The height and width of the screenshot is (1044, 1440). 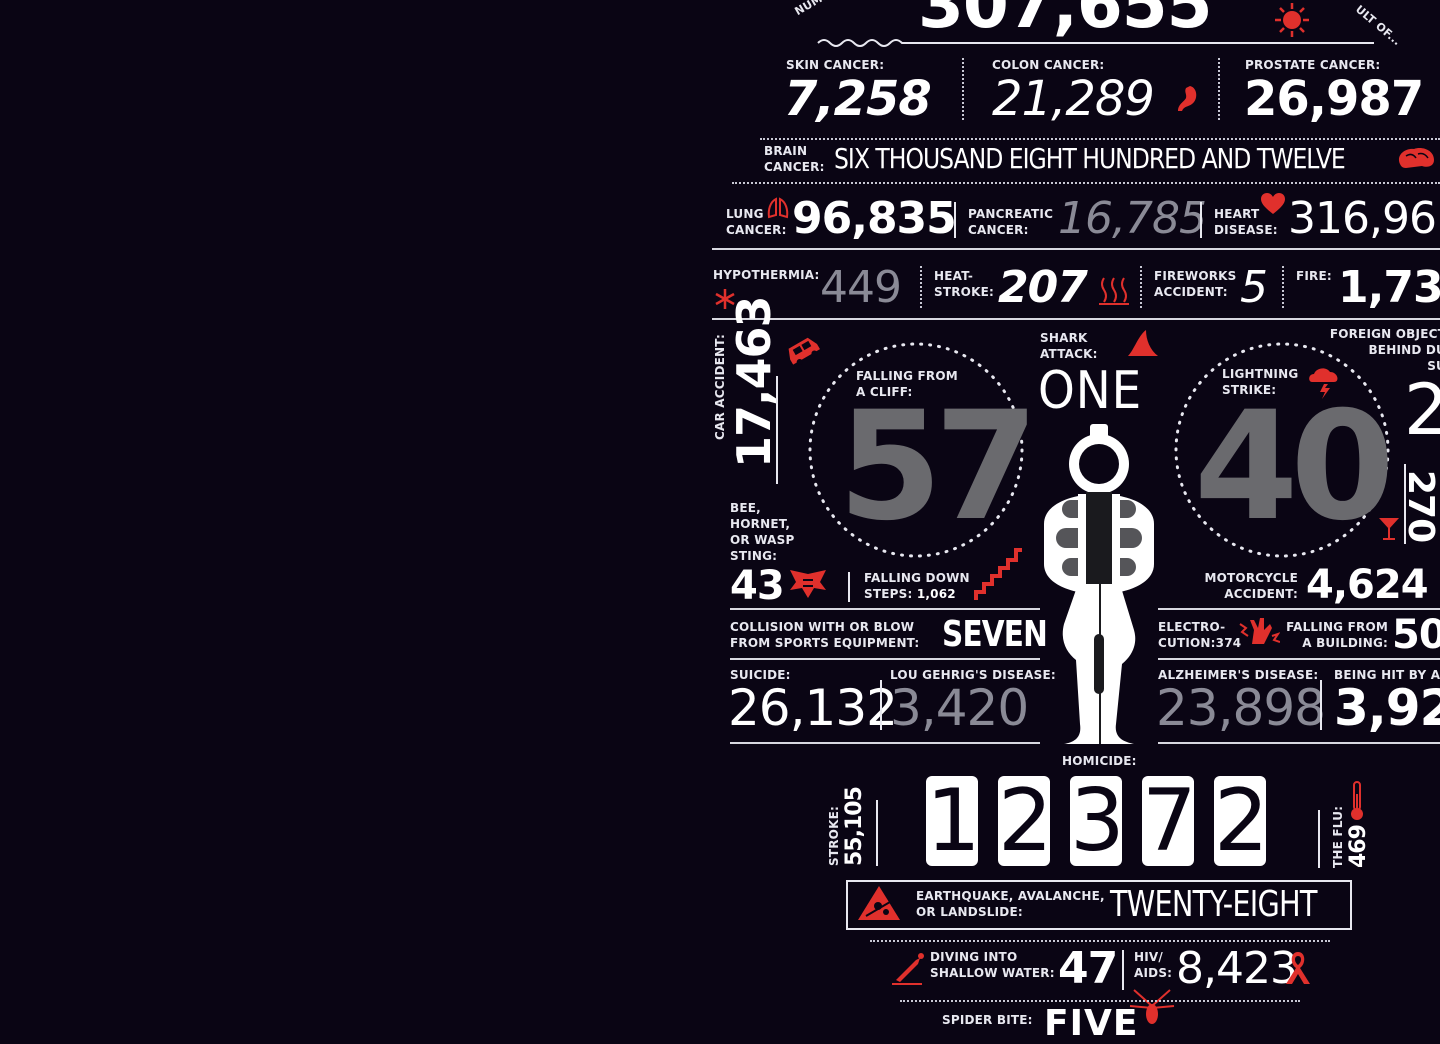 I want to click on spider-bite-value: FIVE, so click(x=1091, y=1023).